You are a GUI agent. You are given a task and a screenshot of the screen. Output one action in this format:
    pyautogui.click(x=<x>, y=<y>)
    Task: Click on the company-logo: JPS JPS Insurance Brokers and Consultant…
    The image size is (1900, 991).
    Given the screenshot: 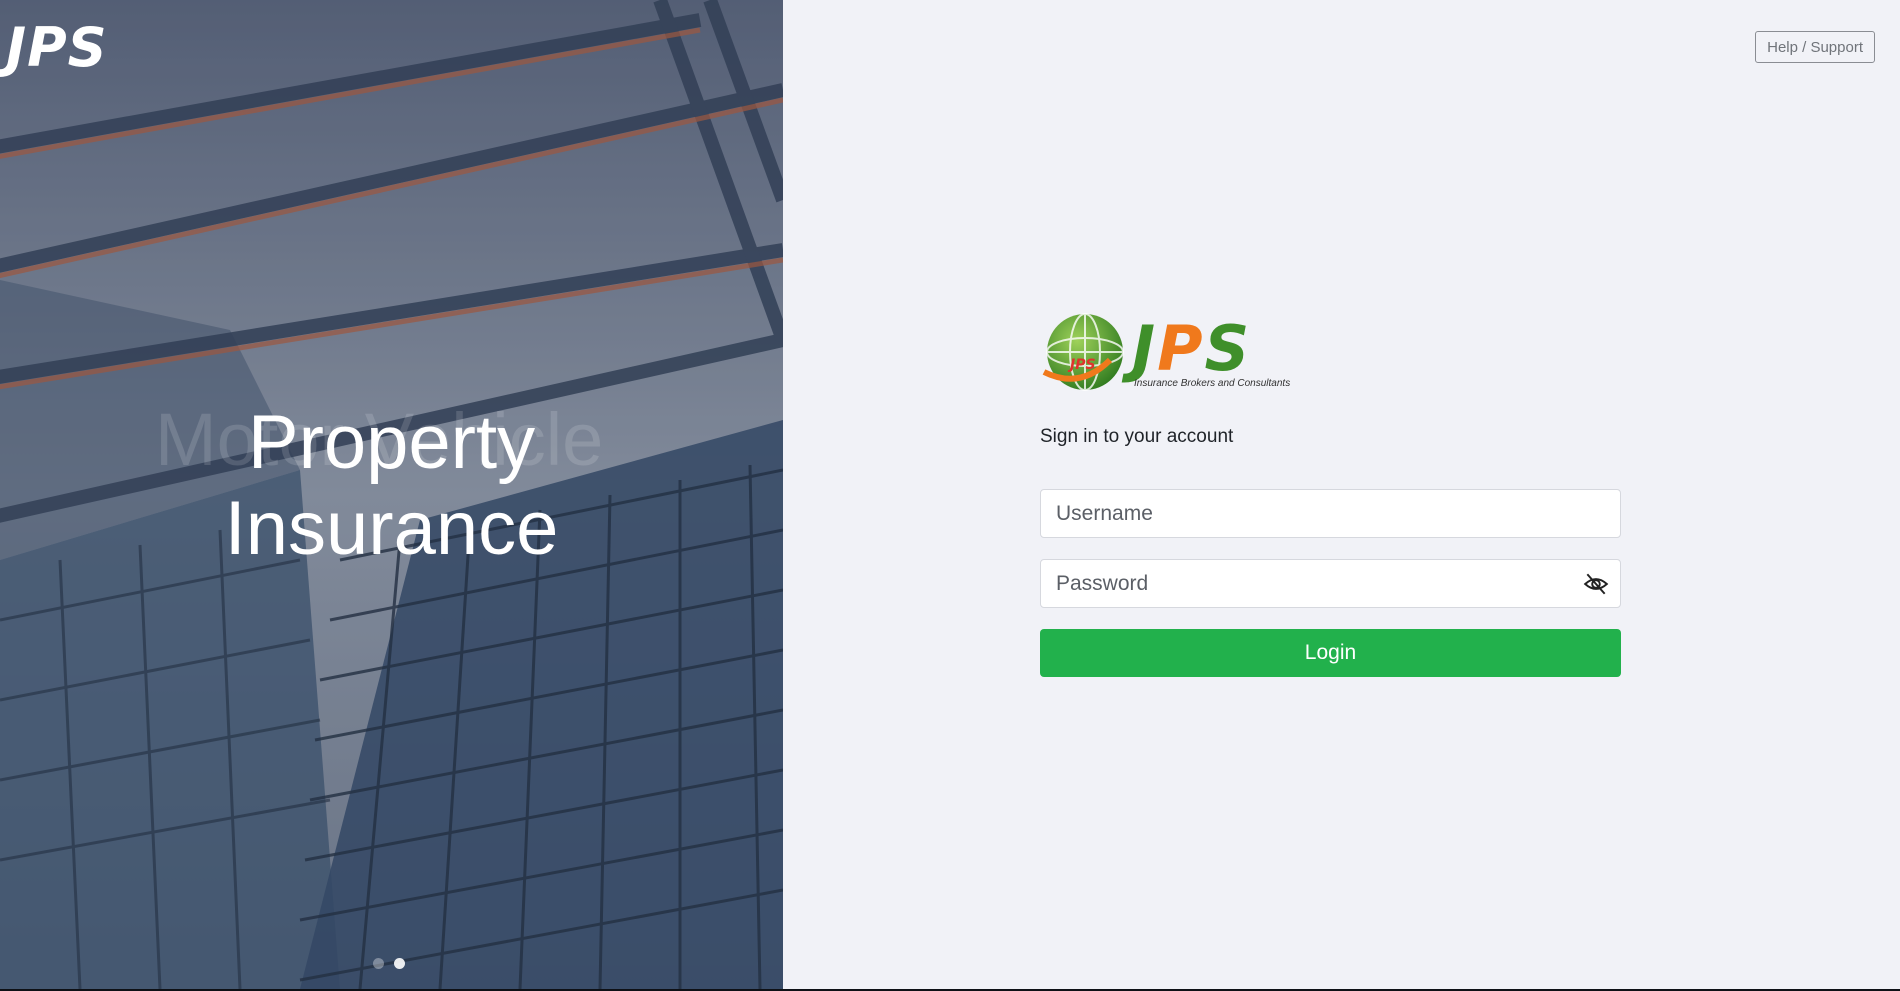 What is the action you would take?
    pyautogui.click(x=1165, y=353)
    